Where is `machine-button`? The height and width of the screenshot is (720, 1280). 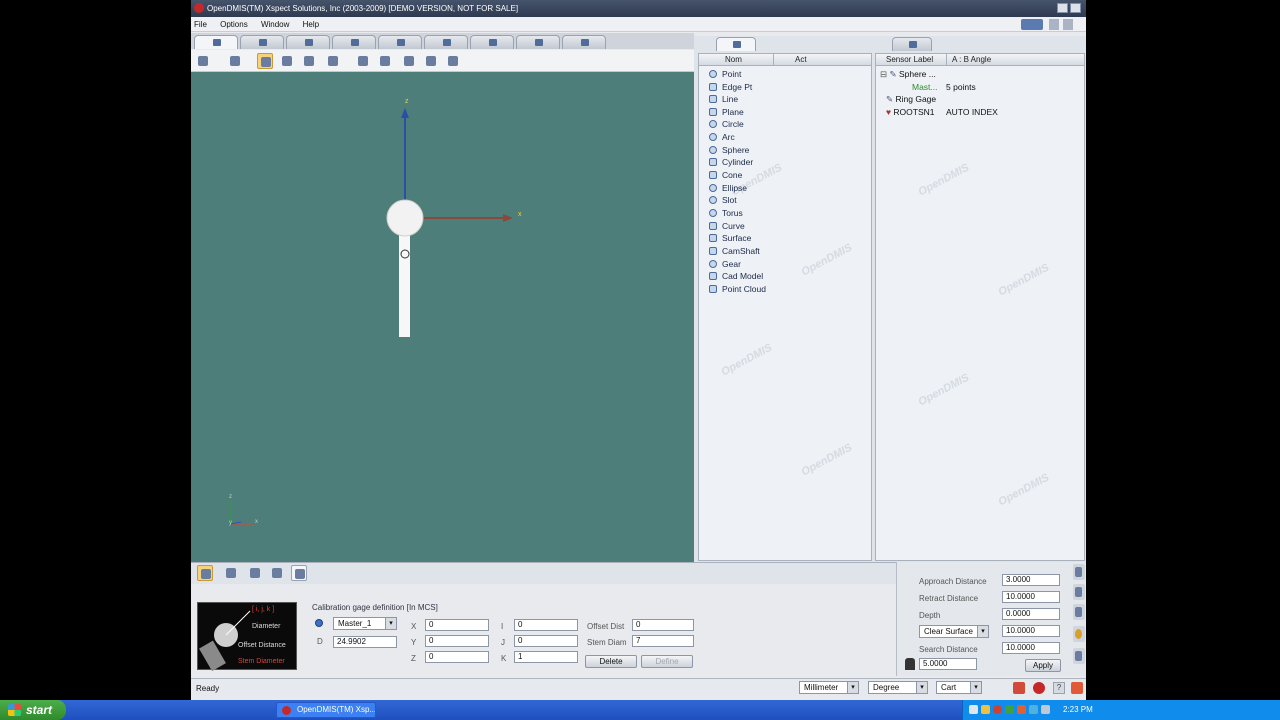
machine-button is located at coordinates (409, 61).